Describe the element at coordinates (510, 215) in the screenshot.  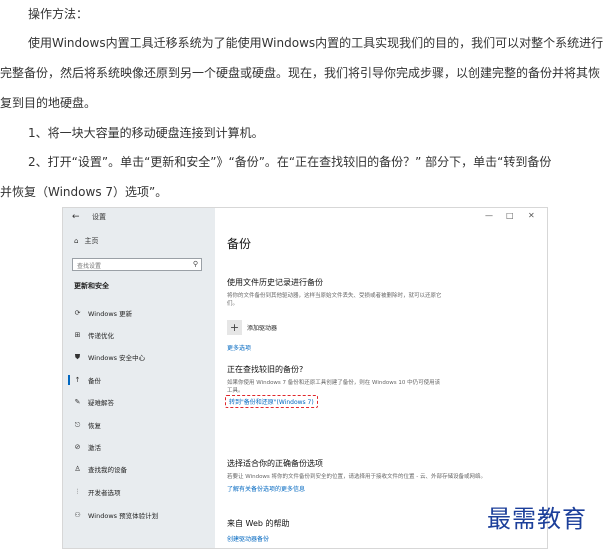
I see `maximize-icon: □` at that location.